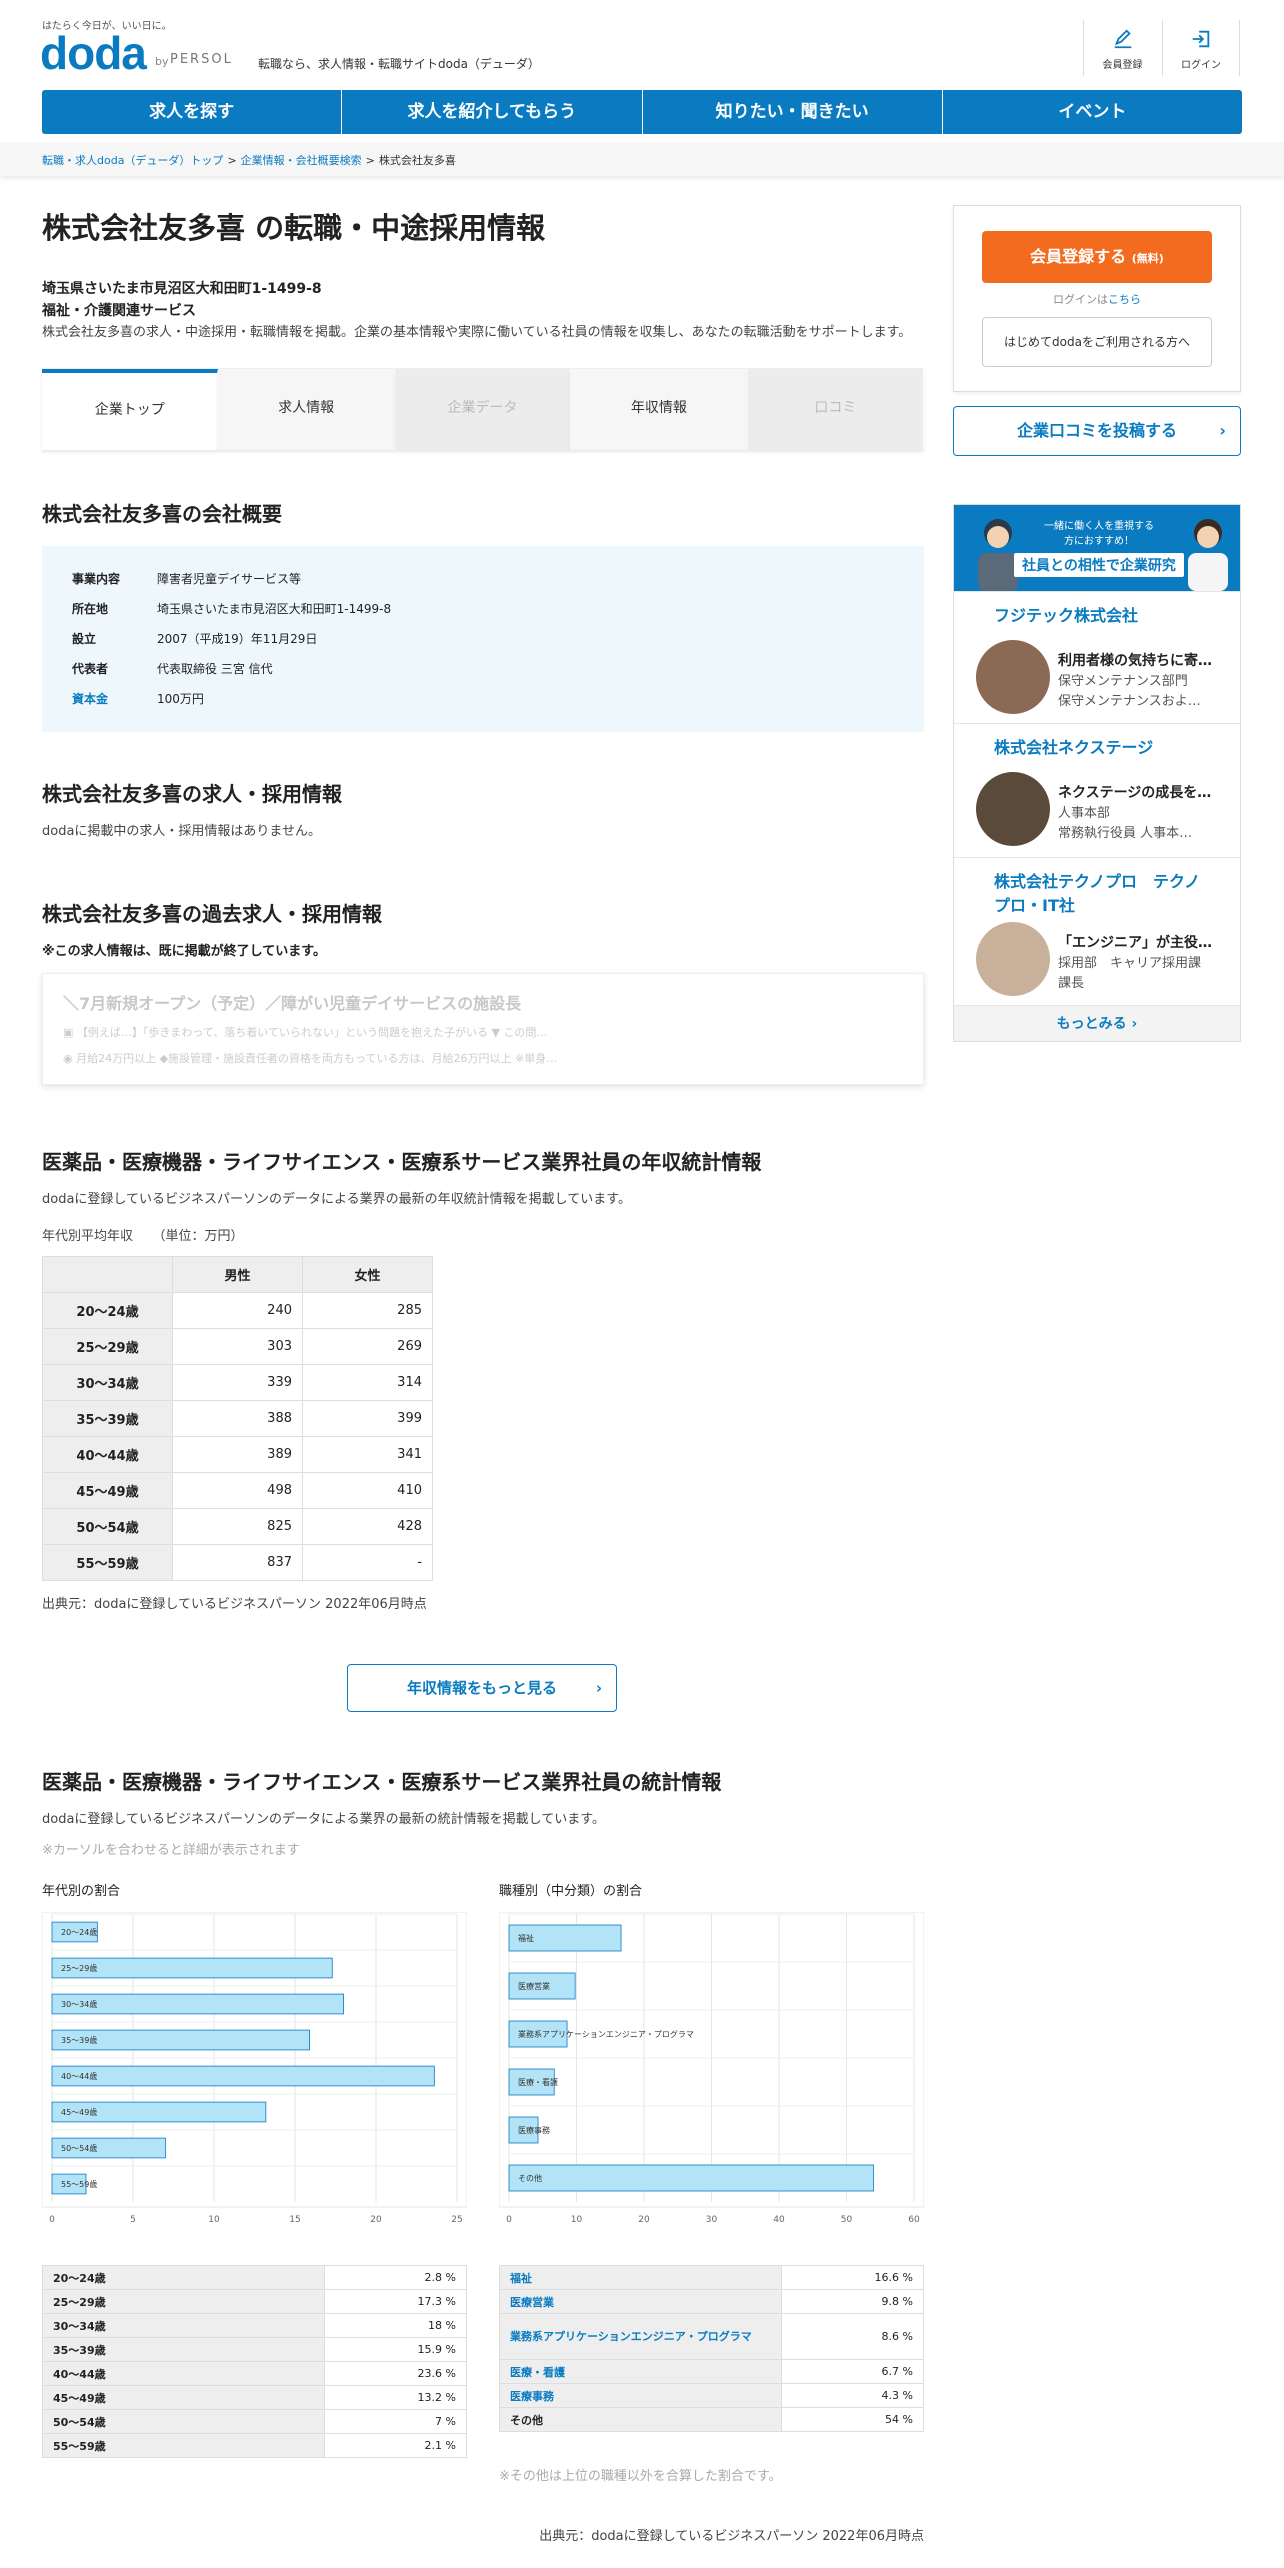 Image resolution: width=1284 pixels, height=2568 pixels. What do you see at coordinates (376, 2220) in the screenshot?
I see `tick-label: 20` at bounding box center [376, 2220].